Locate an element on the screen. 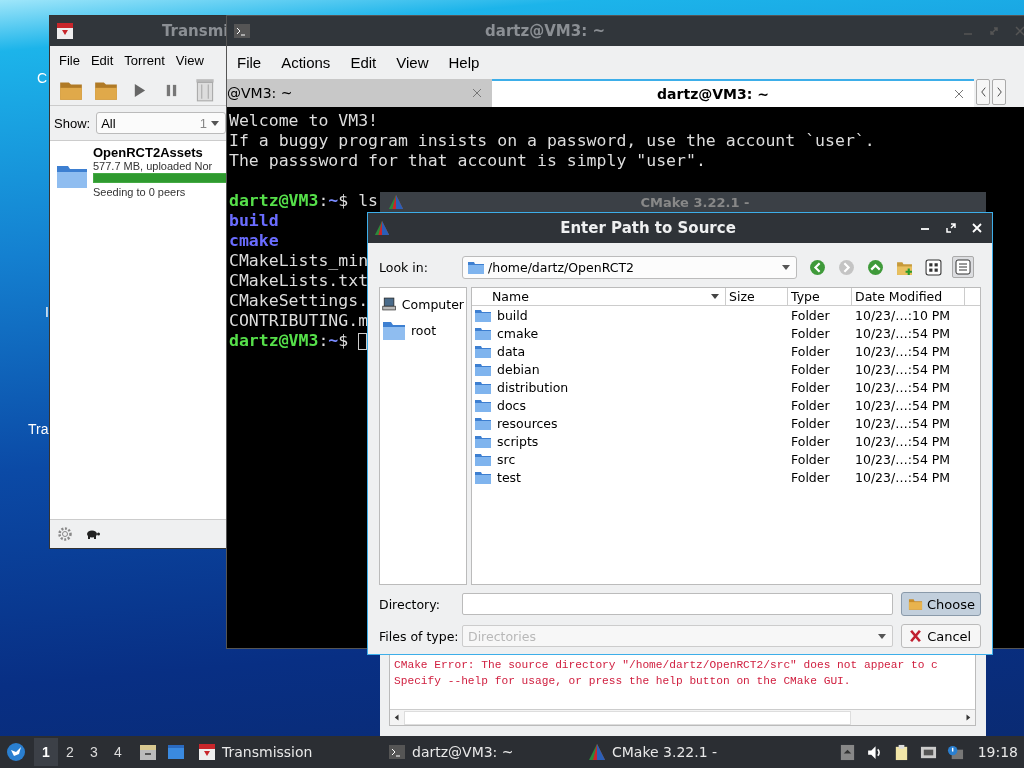 The height and width of the screenshot is (768, 1024). choose-button: Choose is located at coordinates (941, 604).